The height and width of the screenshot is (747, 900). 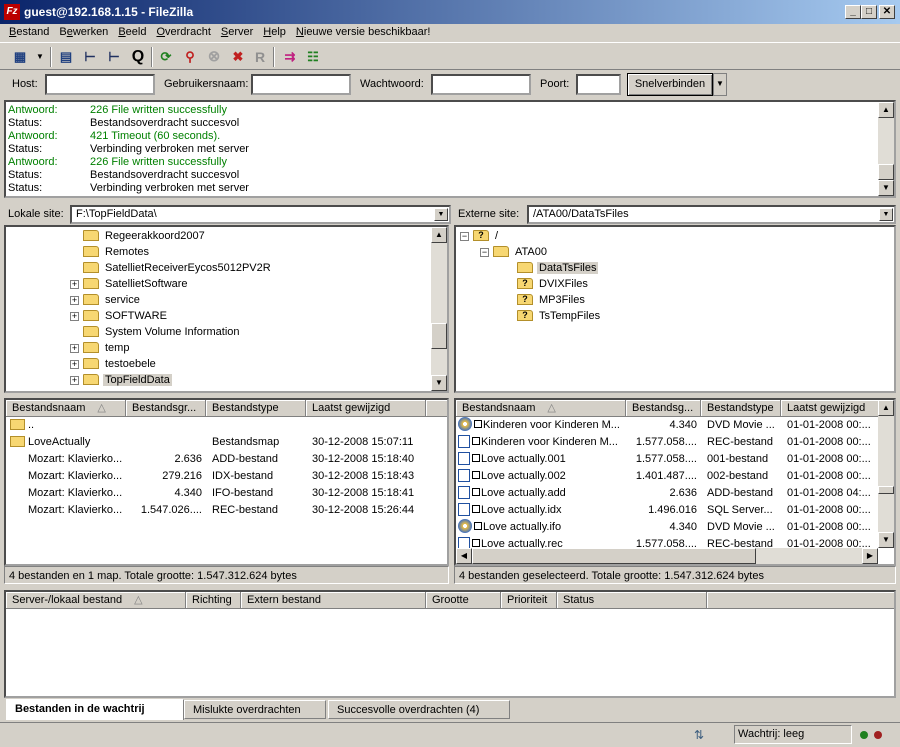 What do you see at coordinates (20, 57) in the screenshot?
I see `site-manager-icon: ▦` at bounding box center [20, 57].